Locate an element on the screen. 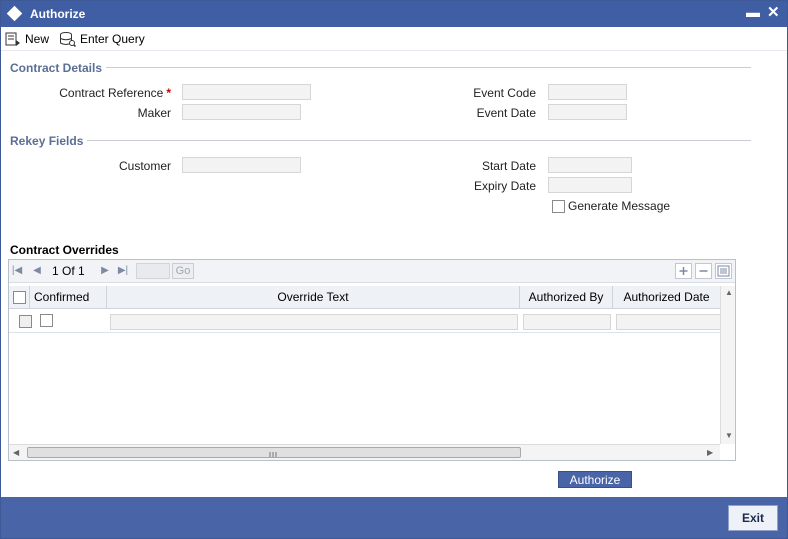  expiry-date-label: Expiry Date is located at coordinates (504, 186).